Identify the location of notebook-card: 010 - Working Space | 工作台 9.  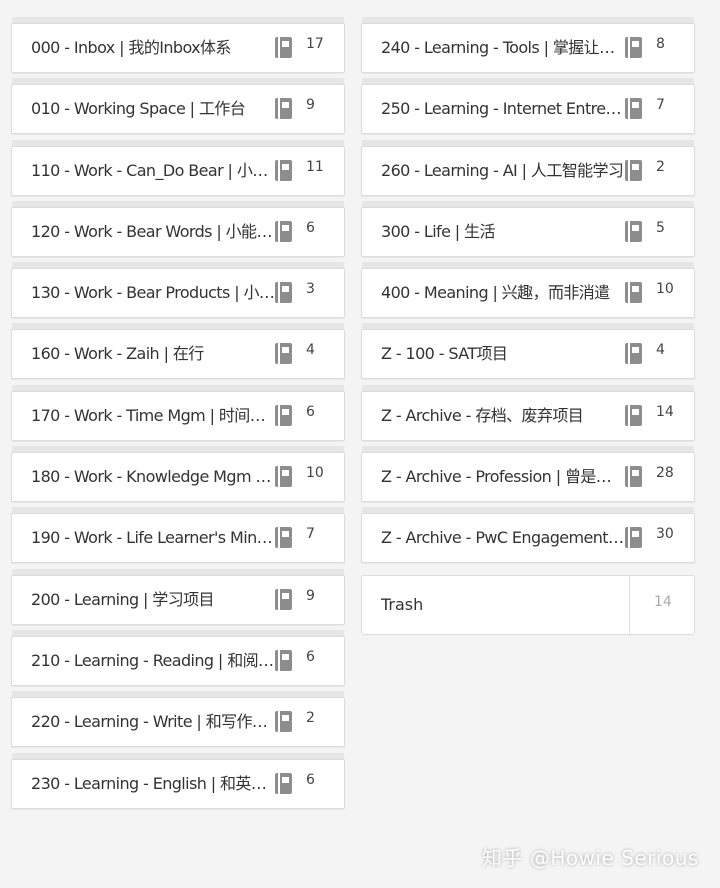
(178, 109).